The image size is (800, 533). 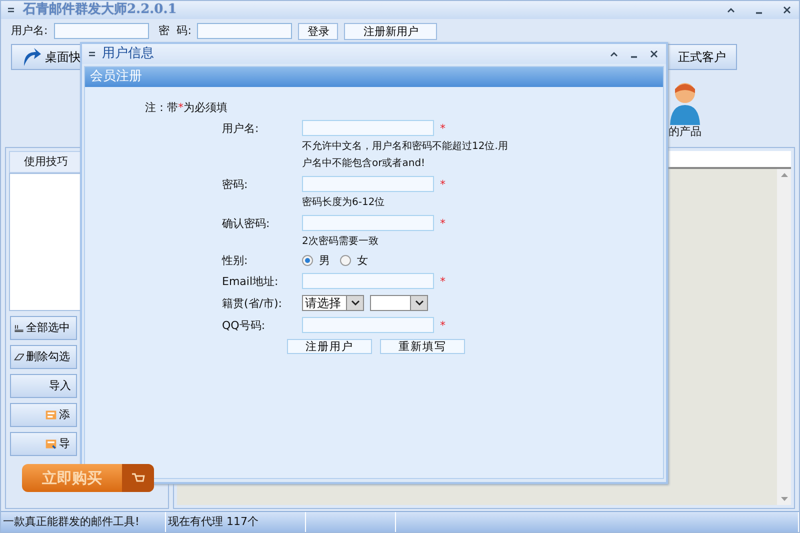 I want to click on window-title: 石青邮件群发大师2.2.0.1, so click(x=100, y=10).